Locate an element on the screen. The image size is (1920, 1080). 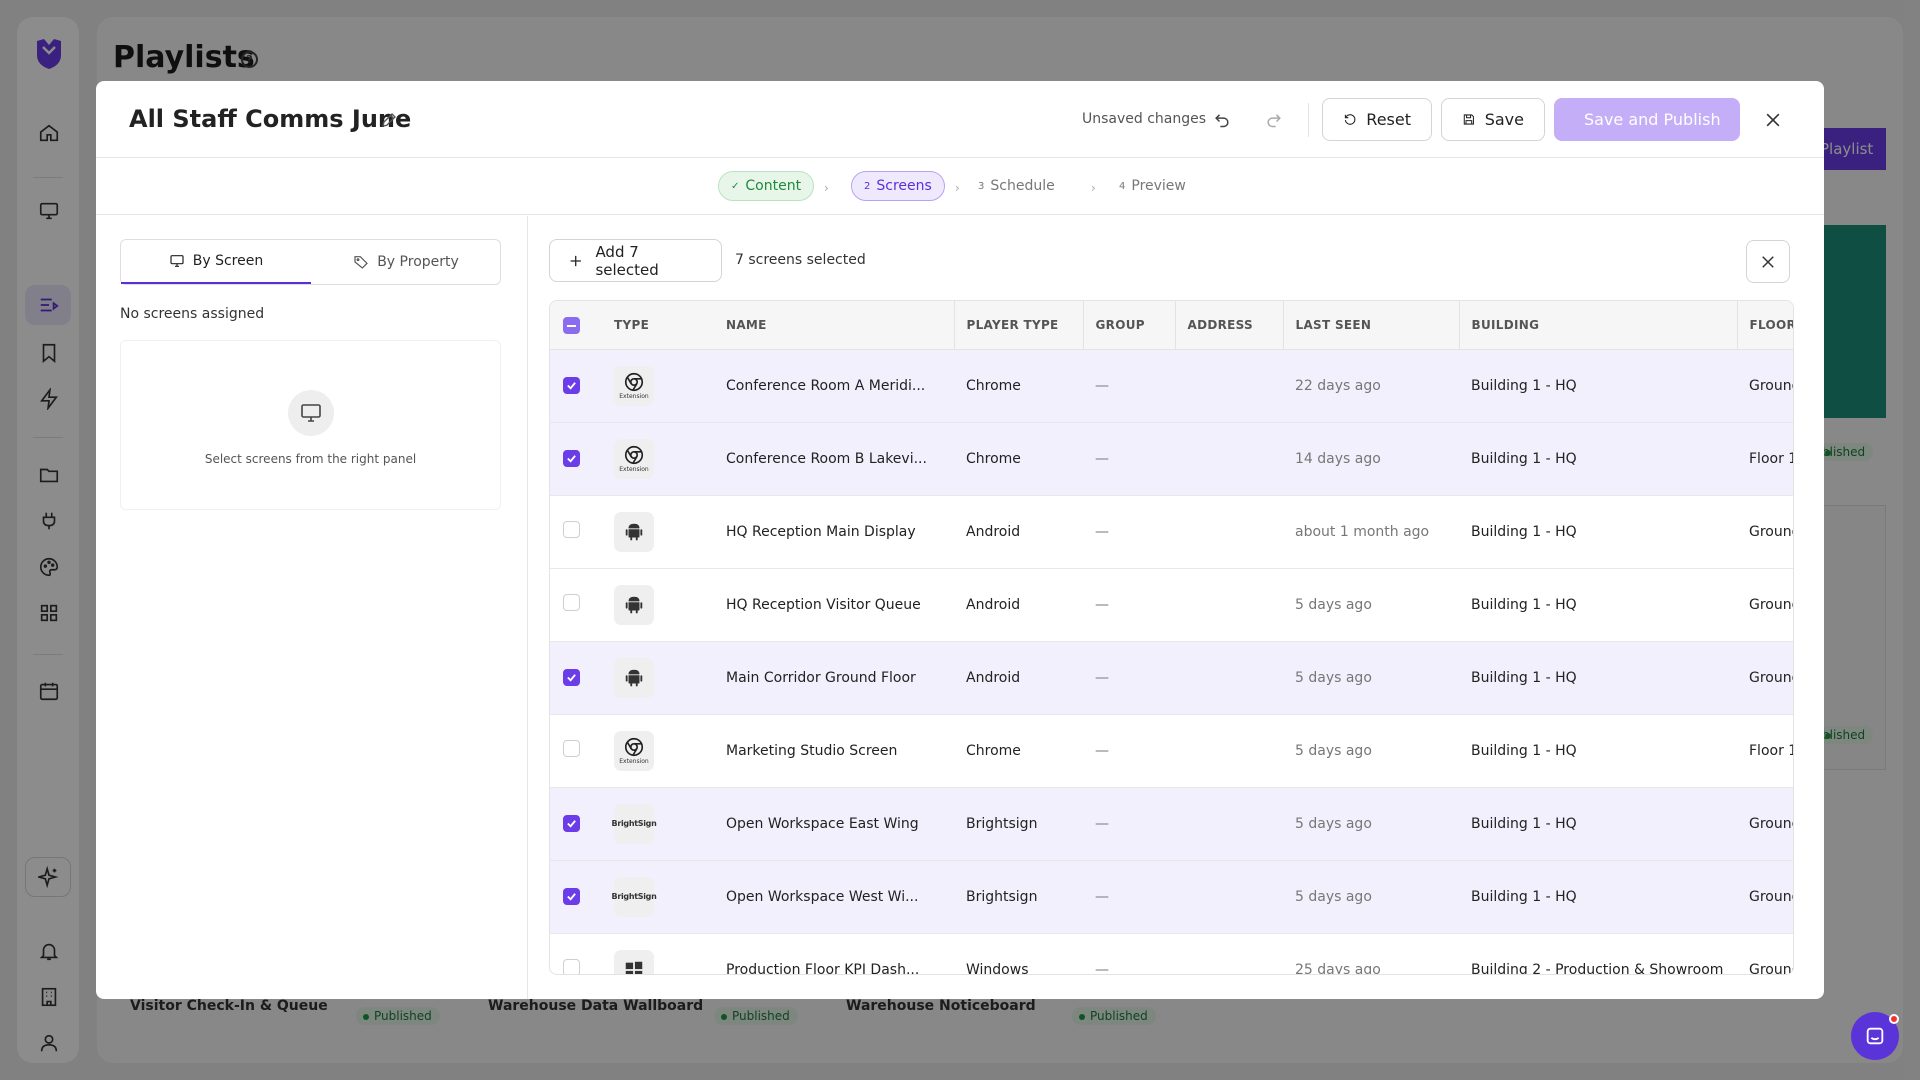
step-content: ✓ Content is located at coordinates (766, 186).